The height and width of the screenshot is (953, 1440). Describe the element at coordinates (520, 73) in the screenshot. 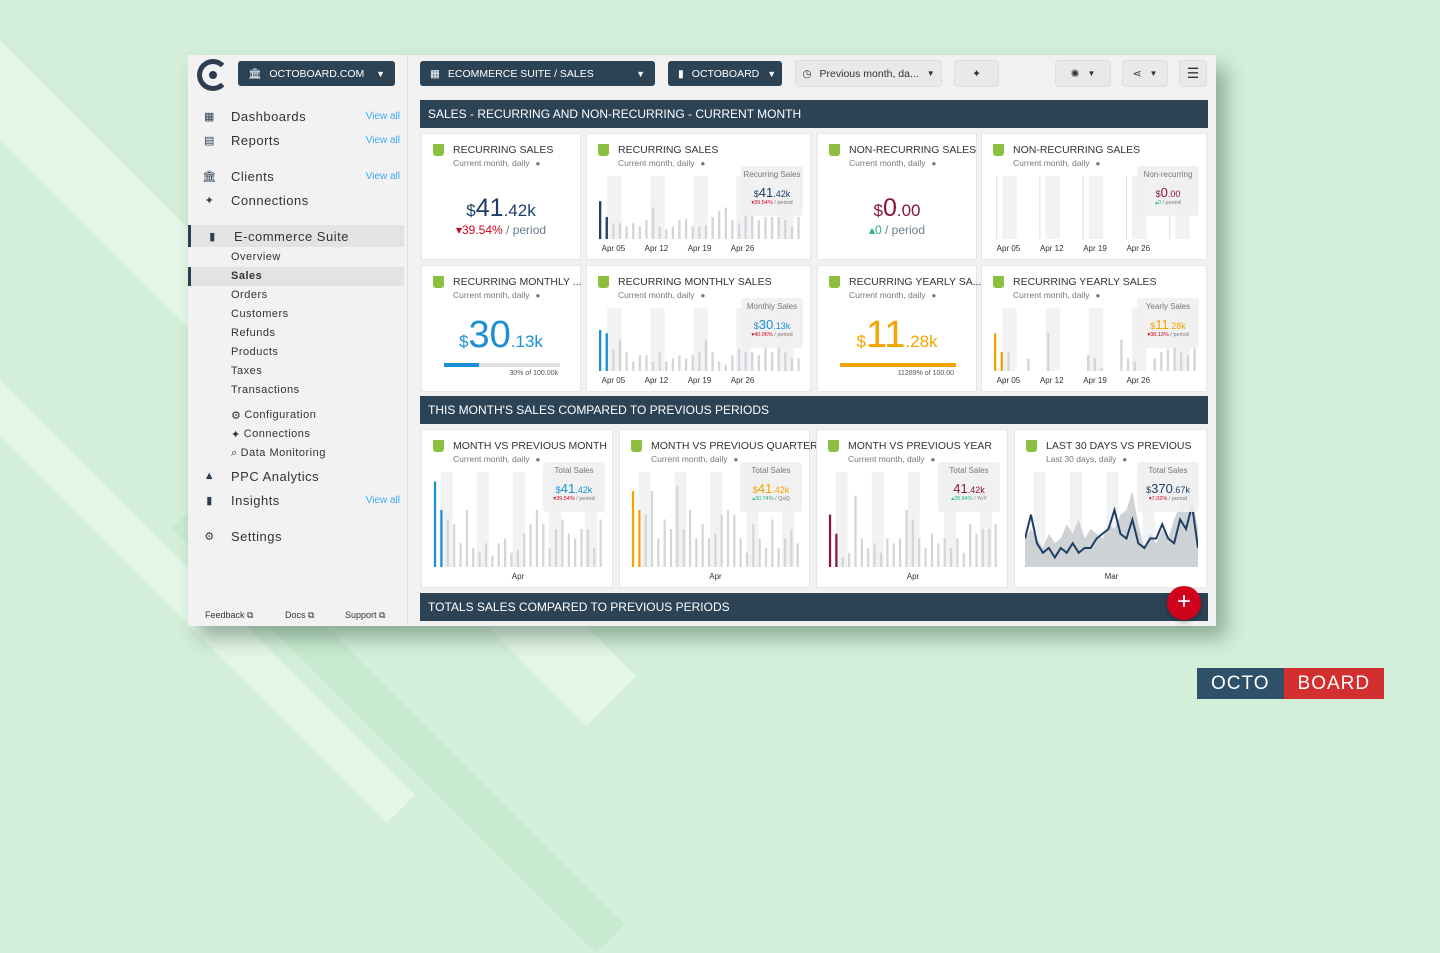

I see `dashboard-label: ECOMMERCE SUITE / SALES` at that location.